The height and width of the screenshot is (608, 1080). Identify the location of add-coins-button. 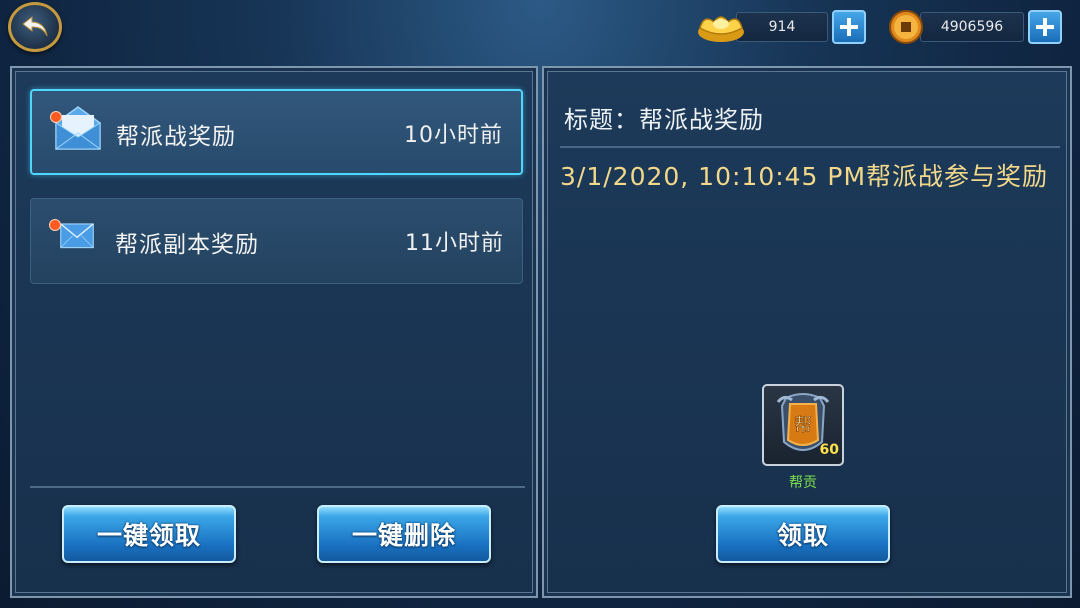
(1045, 27).